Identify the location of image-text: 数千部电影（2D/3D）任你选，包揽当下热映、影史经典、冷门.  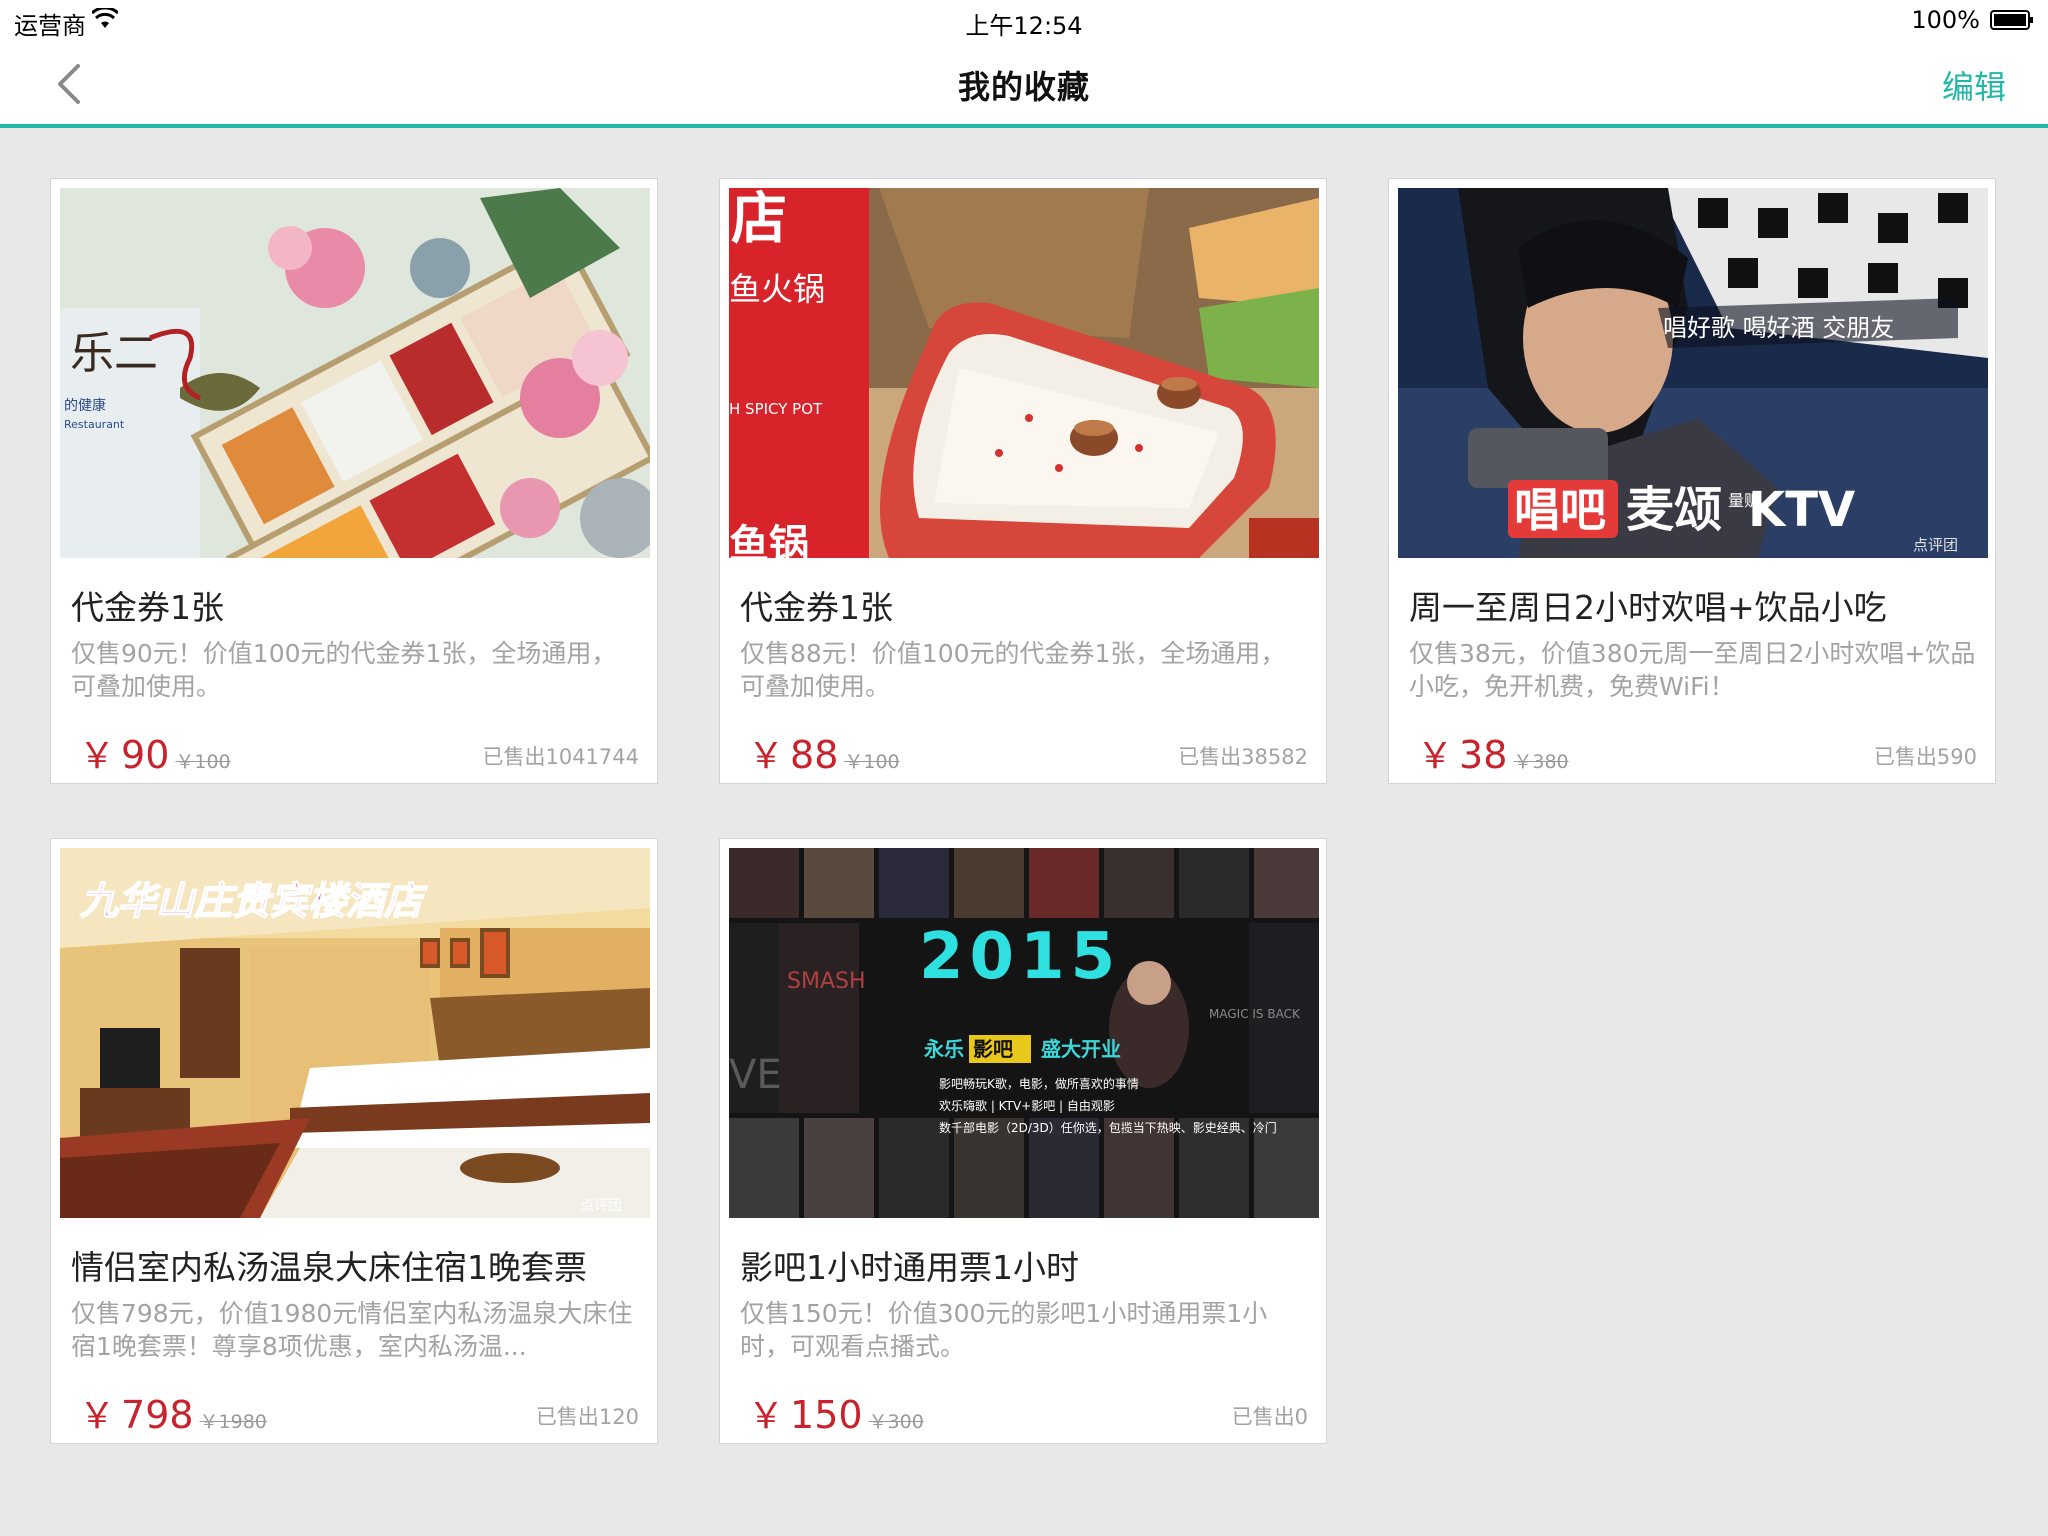
(1108, 1127).